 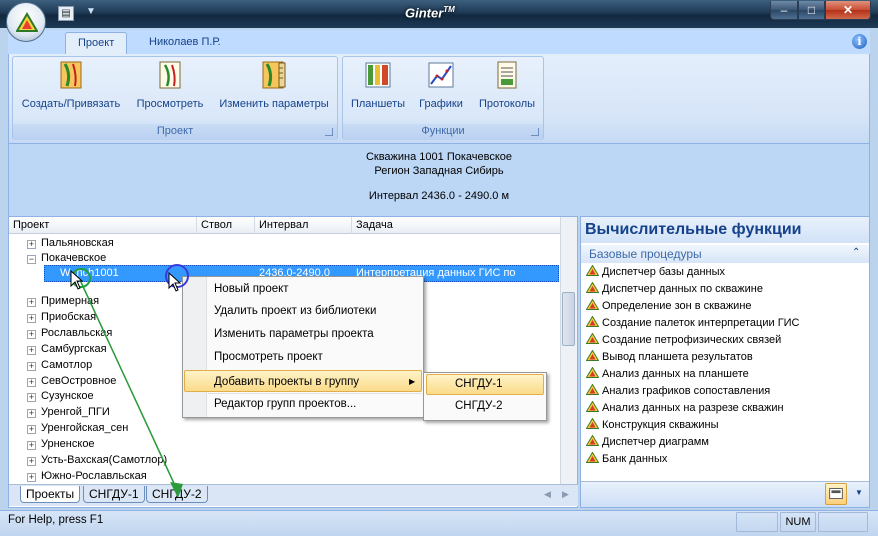 I want to click on collapse-icon: −, so click(x=31, y=259).